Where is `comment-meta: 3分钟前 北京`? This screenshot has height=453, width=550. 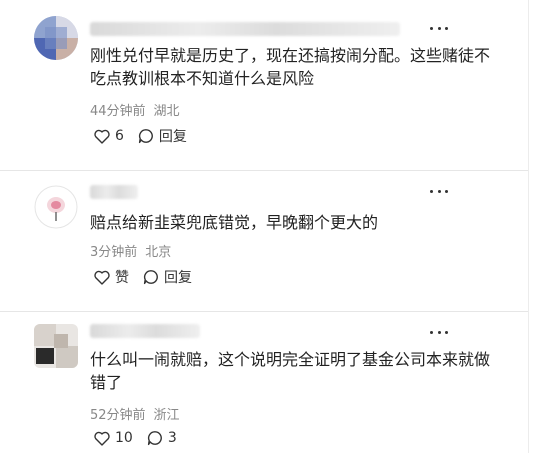 comment-meta: 3分钟前 北京 is located at coordinates (130, 250).